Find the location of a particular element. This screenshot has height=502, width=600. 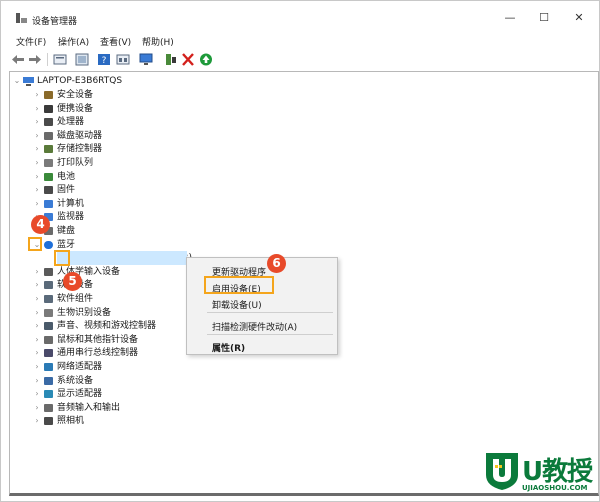

storage-controller-icon is located at coordinates (48, 149).